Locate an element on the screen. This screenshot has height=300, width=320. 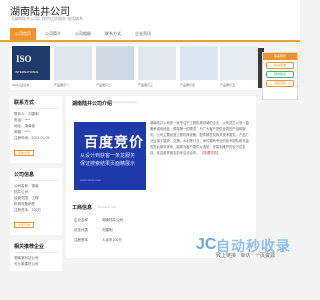
thumb-caption: 产品展示五 is located at coordinates (228, 85).